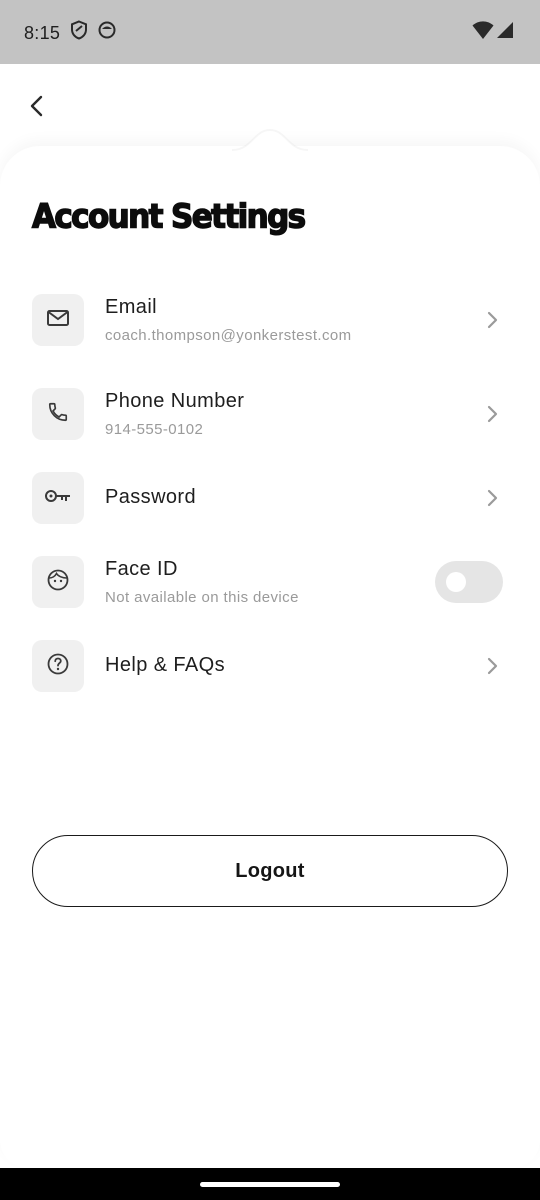 The height and width of the screenshot is (1200, 540). What do you see at coordinates (169, 216) in the screenshot?
I see `page-title: Account Settings` at bounding box center [169, 216].